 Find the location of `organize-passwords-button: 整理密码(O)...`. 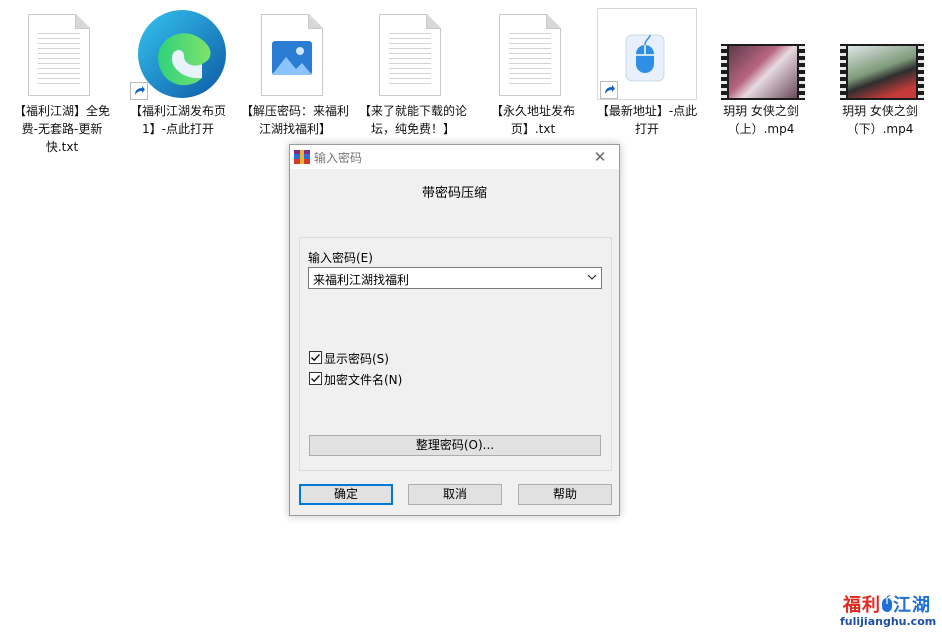

organize-passwords-button: 整理密码(O)... is located at coordinates (455, 445).